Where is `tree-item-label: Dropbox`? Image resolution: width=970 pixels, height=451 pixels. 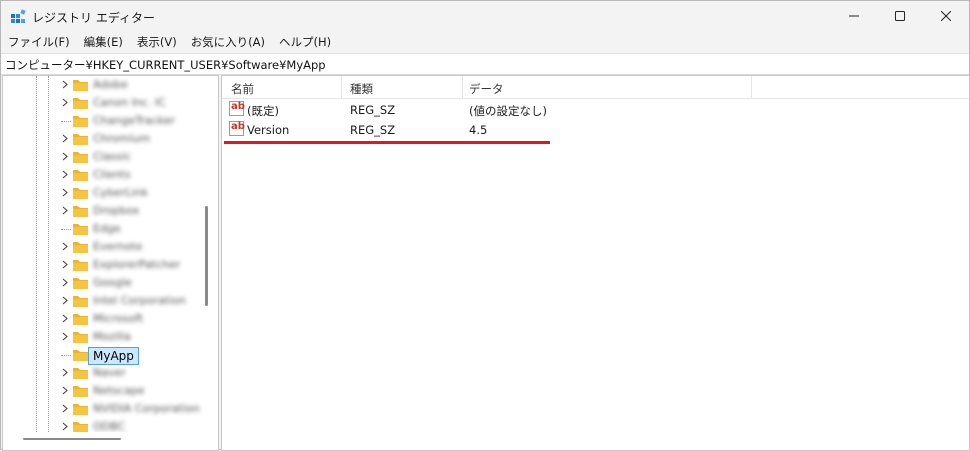 tree-item-label: Dropbox is located at coordinates (116, 210).